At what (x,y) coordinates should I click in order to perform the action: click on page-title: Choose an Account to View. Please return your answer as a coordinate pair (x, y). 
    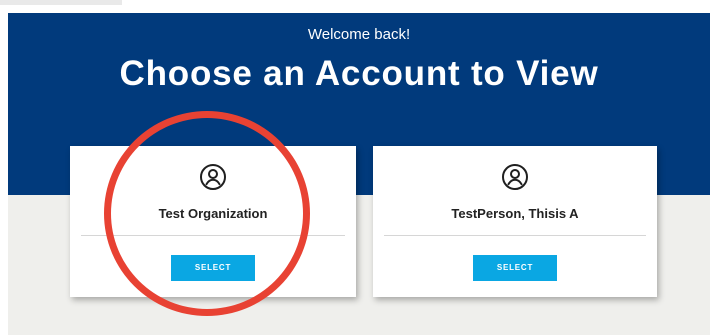
    Looking at the image, I should click on (359, 73).